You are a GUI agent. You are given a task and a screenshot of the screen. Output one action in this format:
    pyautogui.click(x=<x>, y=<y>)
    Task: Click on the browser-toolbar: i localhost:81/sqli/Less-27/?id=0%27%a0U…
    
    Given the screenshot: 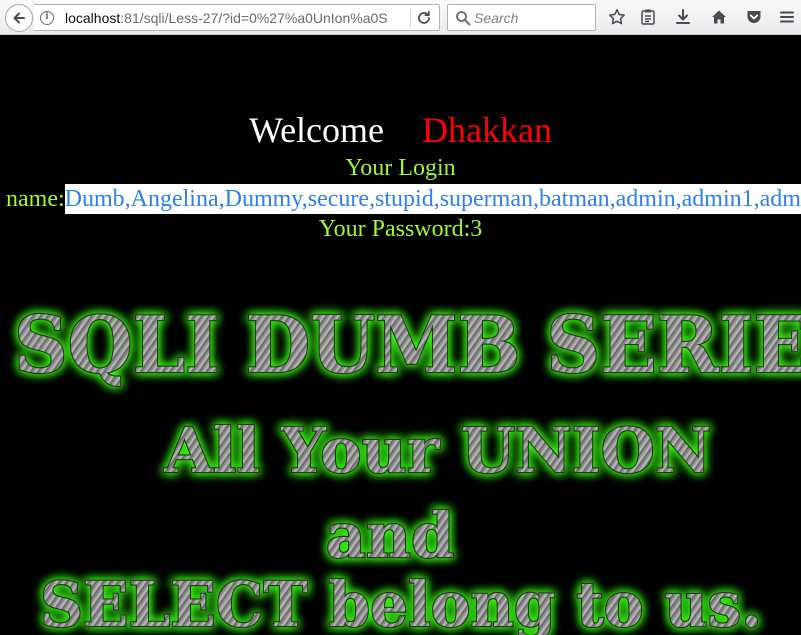 What is the action you would take?
    pyautogui.click(x=400, y=17)
    